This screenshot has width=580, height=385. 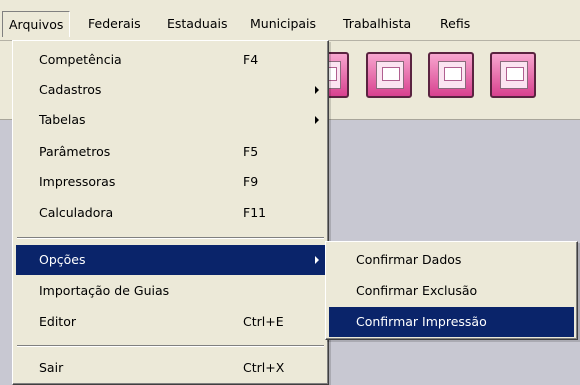 I want to click on menu-federais: Federais, so click(x=114, y=24).